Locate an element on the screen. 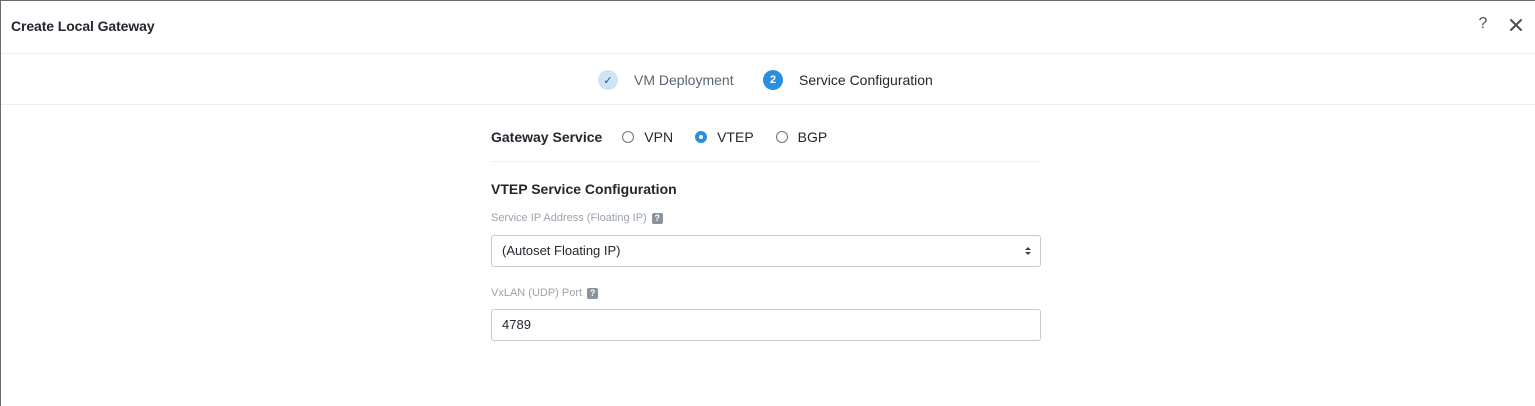 The height and width of the screenshot is (406, 1535). vxlan-port-label: VxLAN (UDP) Port ? is located at coordinates (545, 293).